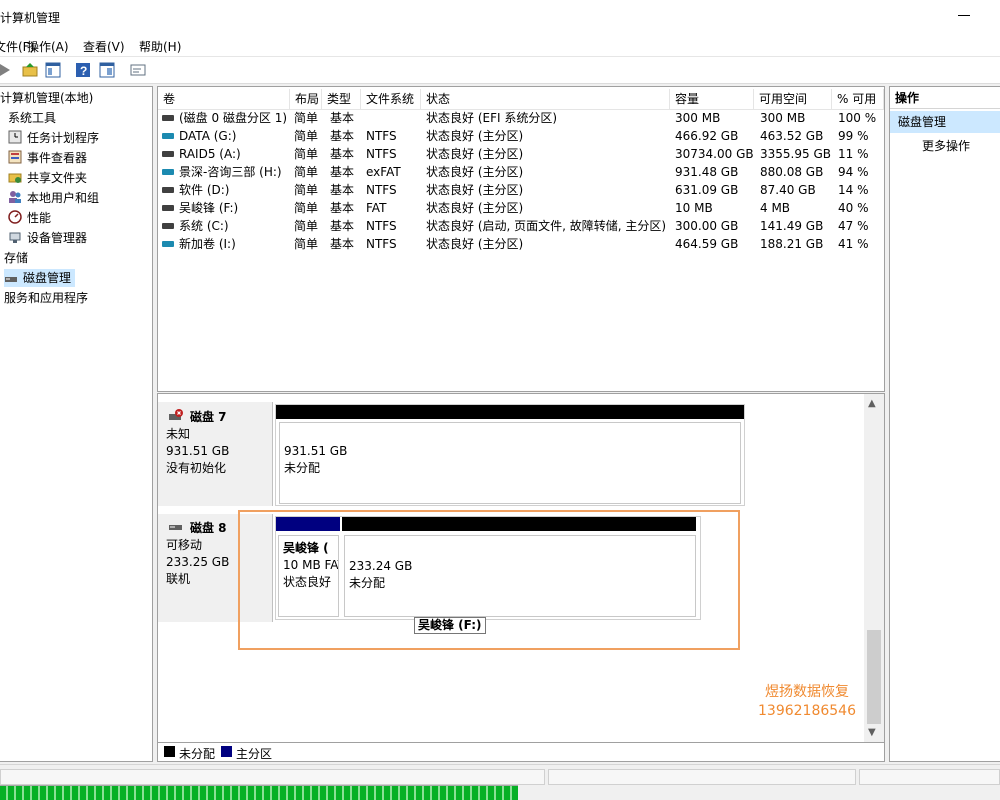  I want to click on tree-item-storage: 存储, so click(16, 258).